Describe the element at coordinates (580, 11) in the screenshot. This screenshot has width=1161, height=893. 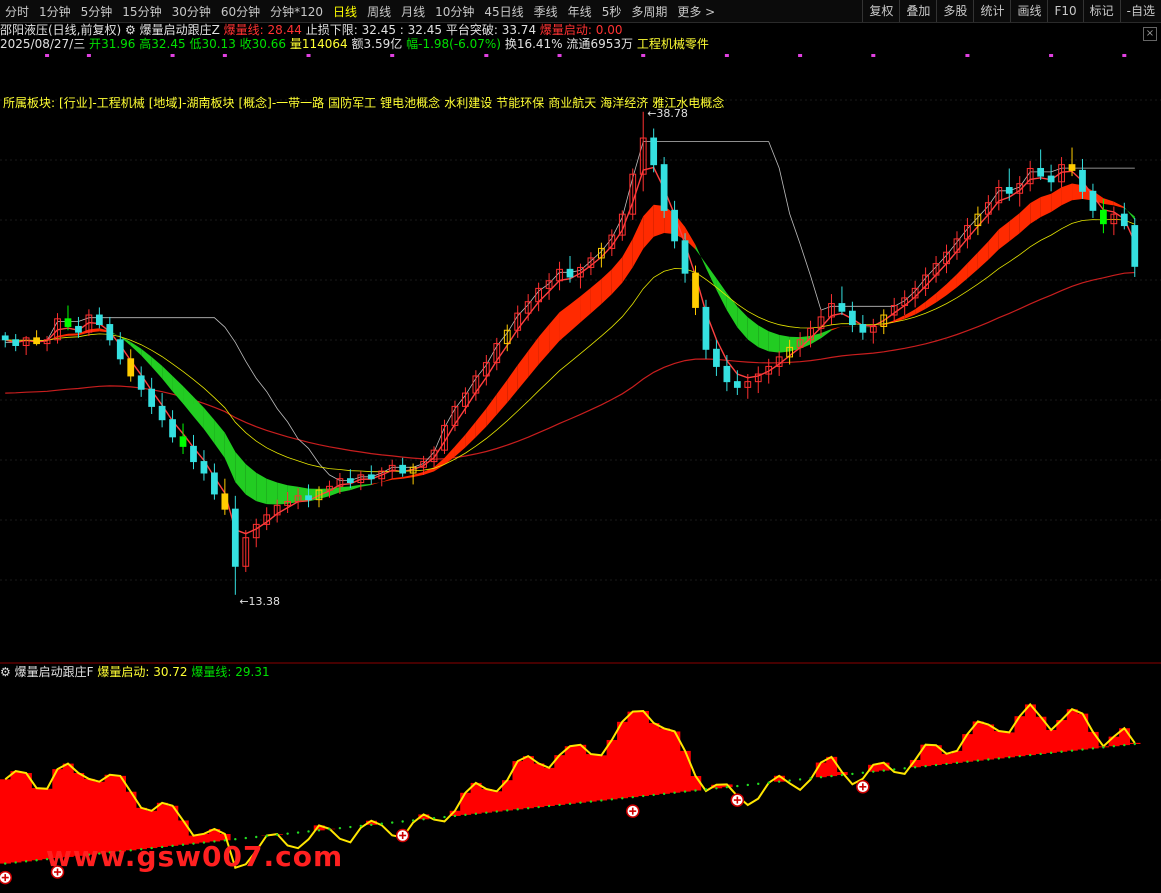
I see `tab-13: 年线` at that location.